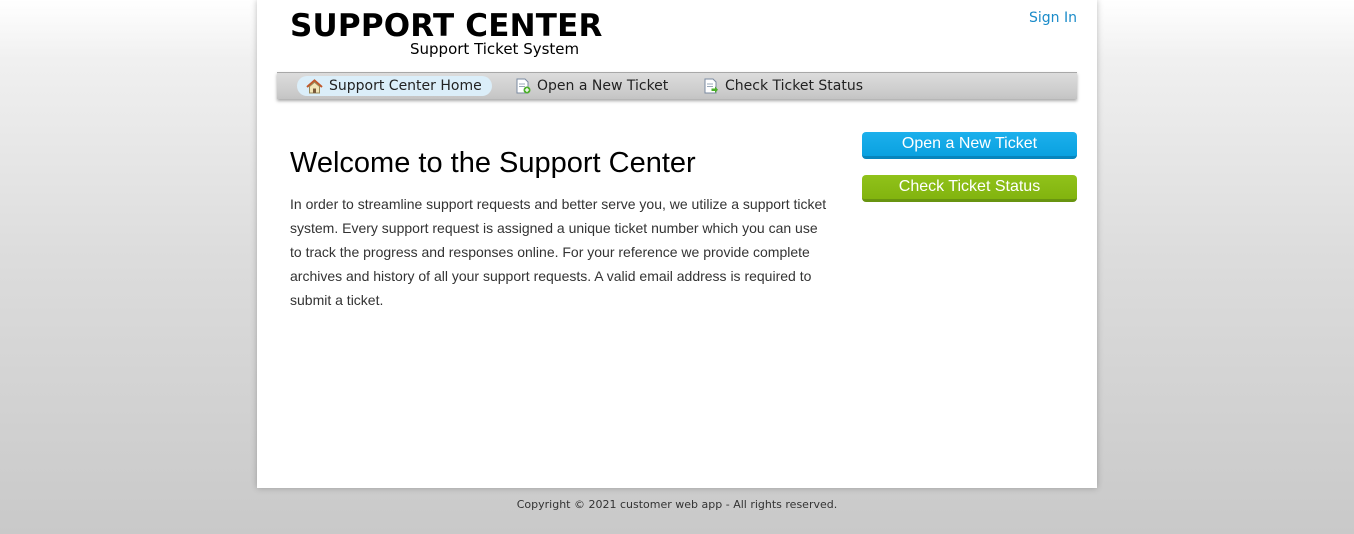 This screenshot has height=534, width=1354. What do you see at coordinates (314, 85) in the screenshot?
I see `home-icon` at bounding box center [314, 85].